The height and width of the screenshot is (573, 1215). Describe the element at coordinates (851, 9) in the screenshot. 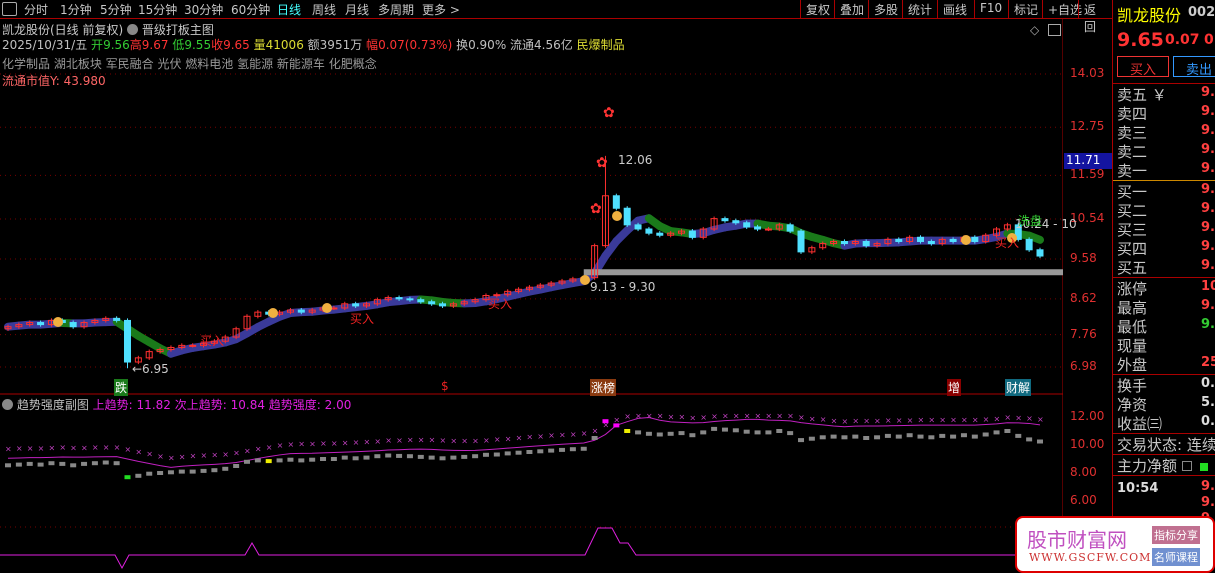

I see `toolbar-button: 叠加` at that location.